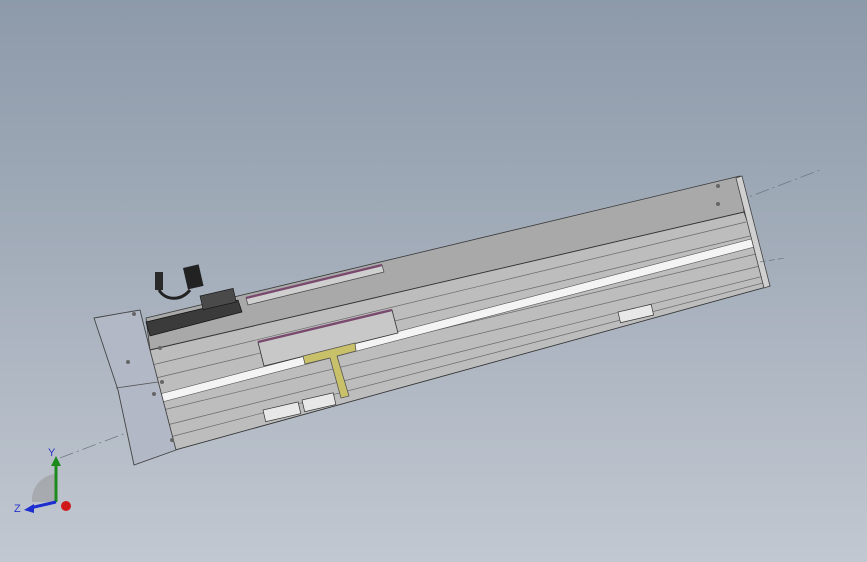 Image resolution: width=867 pixels, height=562 pixels. Describe the element at coordinates (66, 506) in the screenshot. I see `x-axis-dot-icon` at that location.